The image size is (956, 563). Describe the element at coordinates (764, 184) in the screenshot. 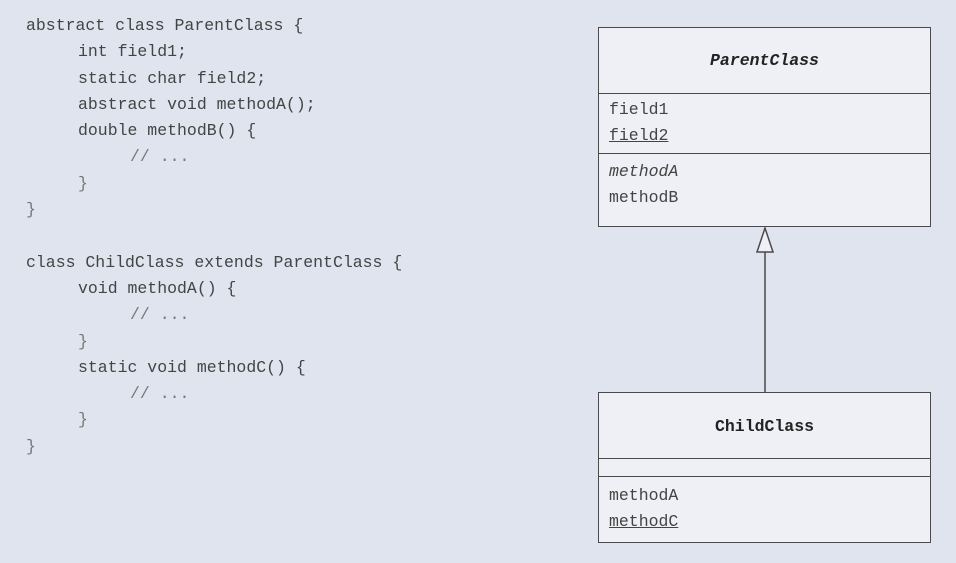

I see `uml-operations: methodA methodB` at that location.